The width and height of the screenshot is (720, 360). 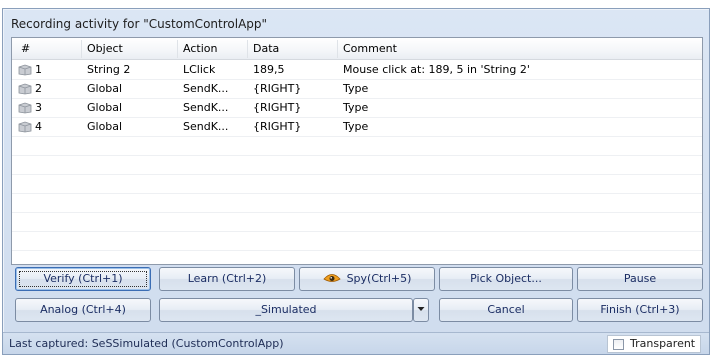 I want to click on table-row: 4 Global SendK... {RIGHT} Type, so click(x=357, y=127).